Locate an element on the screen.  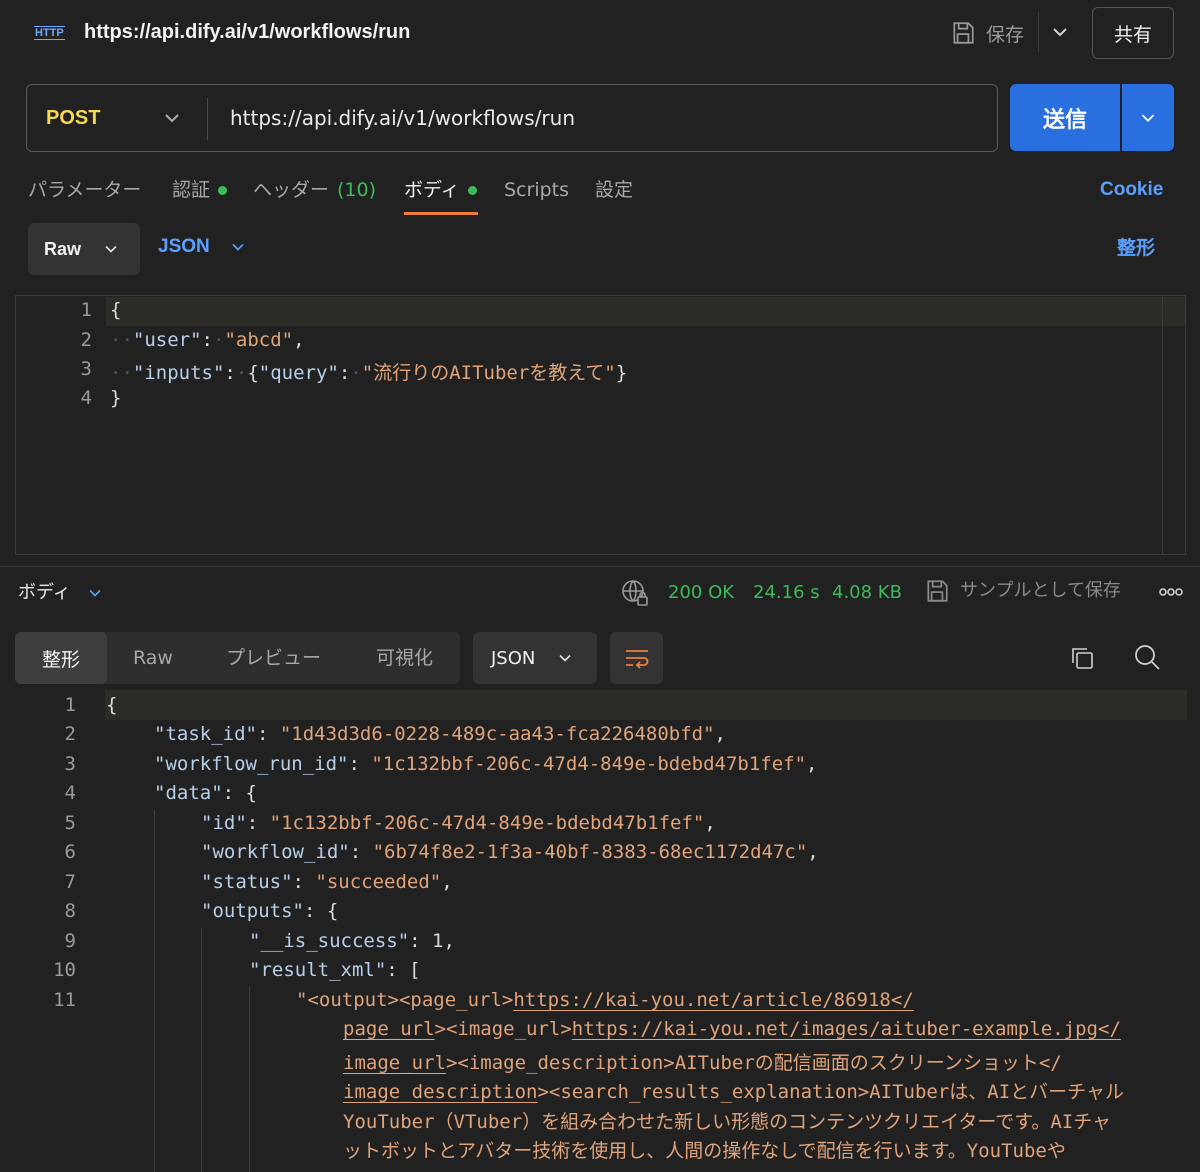
tab-scripts: Scripts is located at coordinates (536, 190).